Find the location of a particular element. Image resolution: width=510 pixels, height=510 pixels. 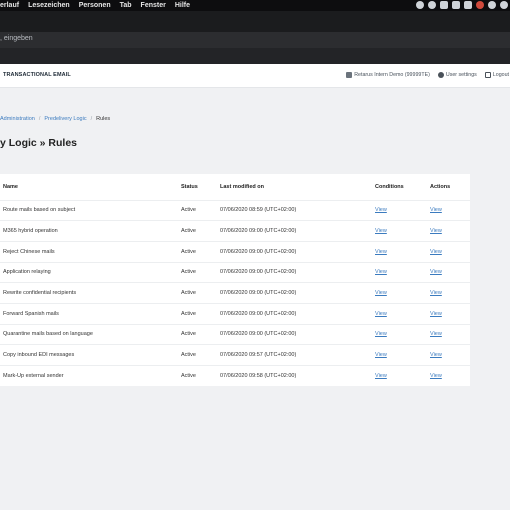

rule-name: Reject Chinese mails is located at coordinates (90, 251).